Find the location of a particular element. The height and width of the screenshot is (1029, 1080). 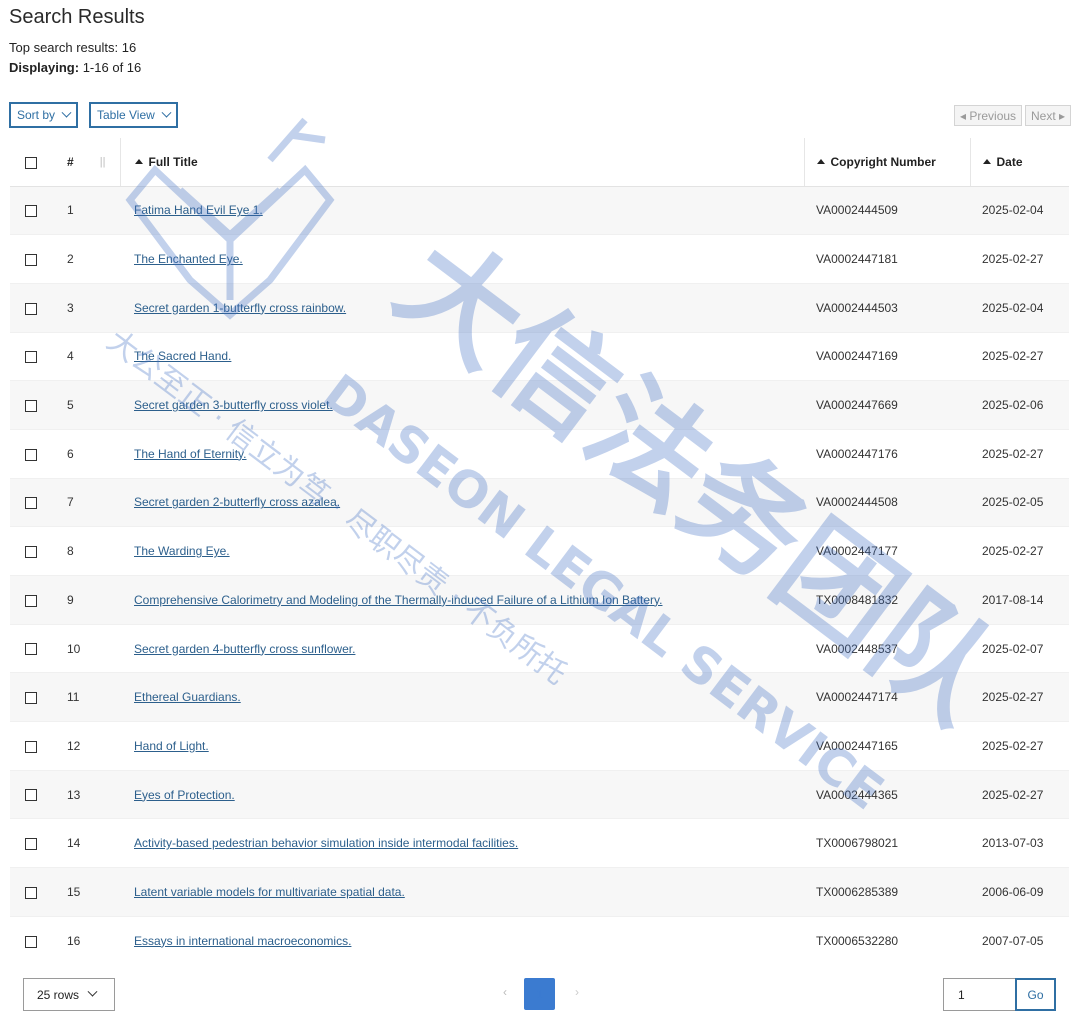

row-number: 2 is located at coordinates (87, 259).